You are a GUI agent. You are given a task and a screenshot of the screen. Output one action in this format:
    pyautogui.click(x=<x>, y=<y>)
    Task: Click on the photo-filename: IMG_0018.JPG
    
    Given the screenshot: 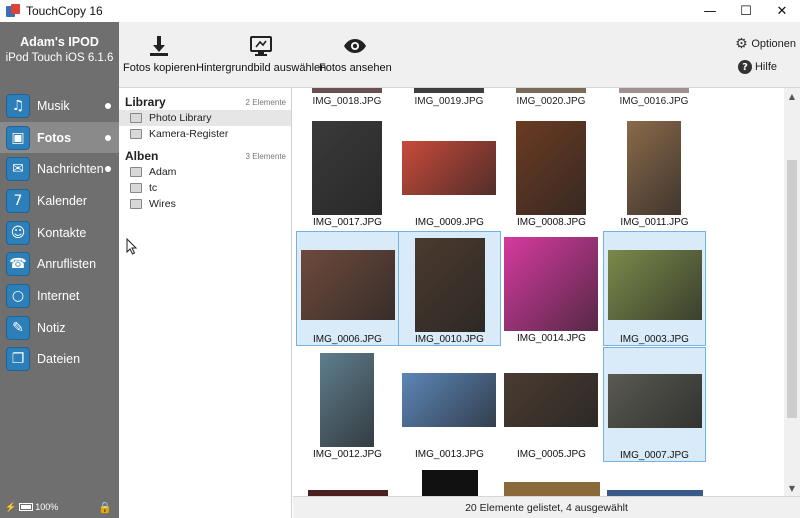 What is the action you would take?
    pyautogui.click(x=347, y=101)
    